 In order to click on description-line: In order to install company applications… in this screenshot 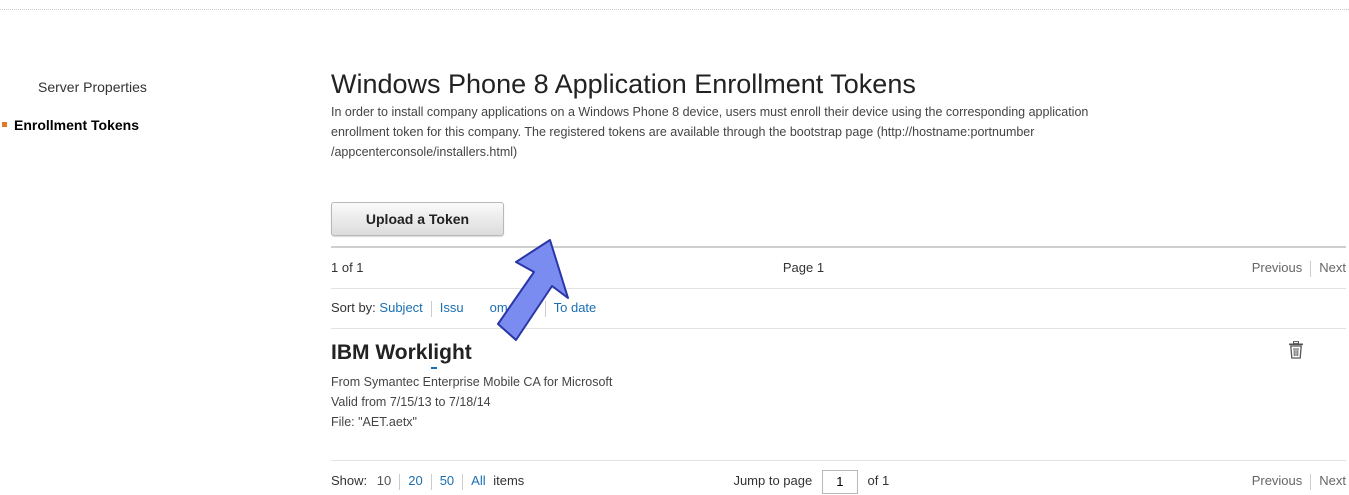, I will do `click(710, 112)`.